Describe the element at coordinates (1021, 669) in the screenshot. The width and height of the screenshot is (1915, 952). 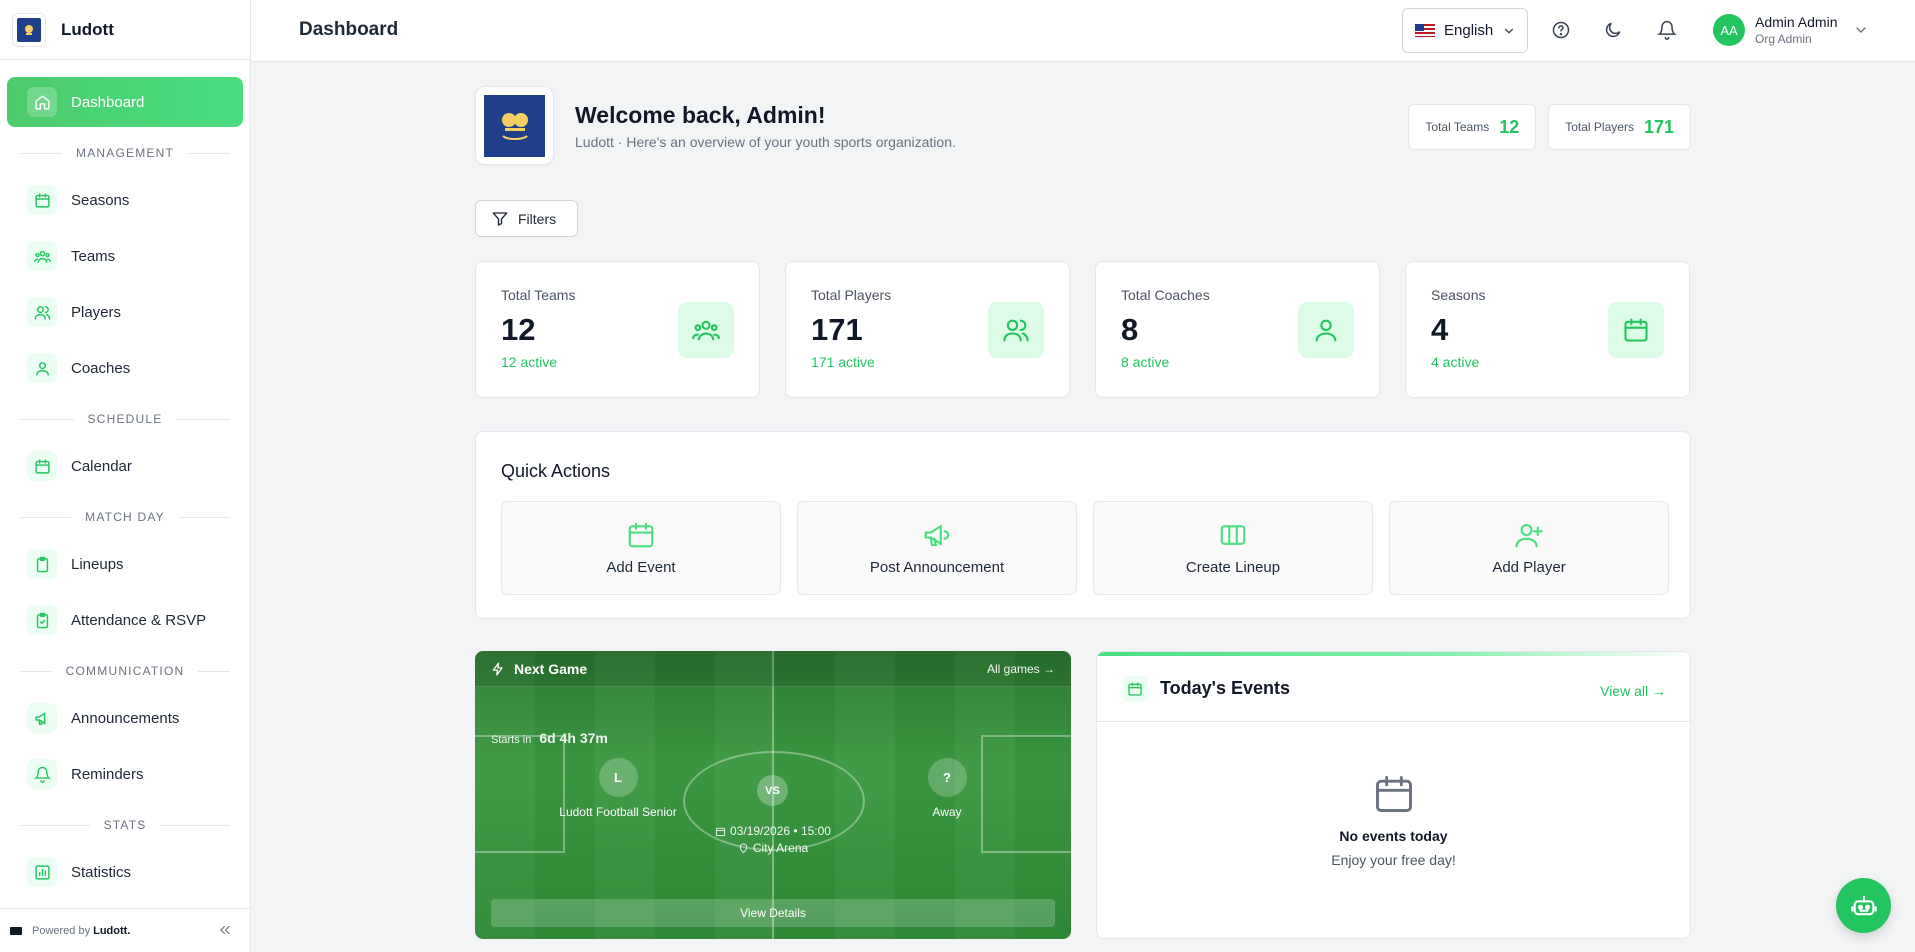
I see `all-games-link: All games →` at that location.